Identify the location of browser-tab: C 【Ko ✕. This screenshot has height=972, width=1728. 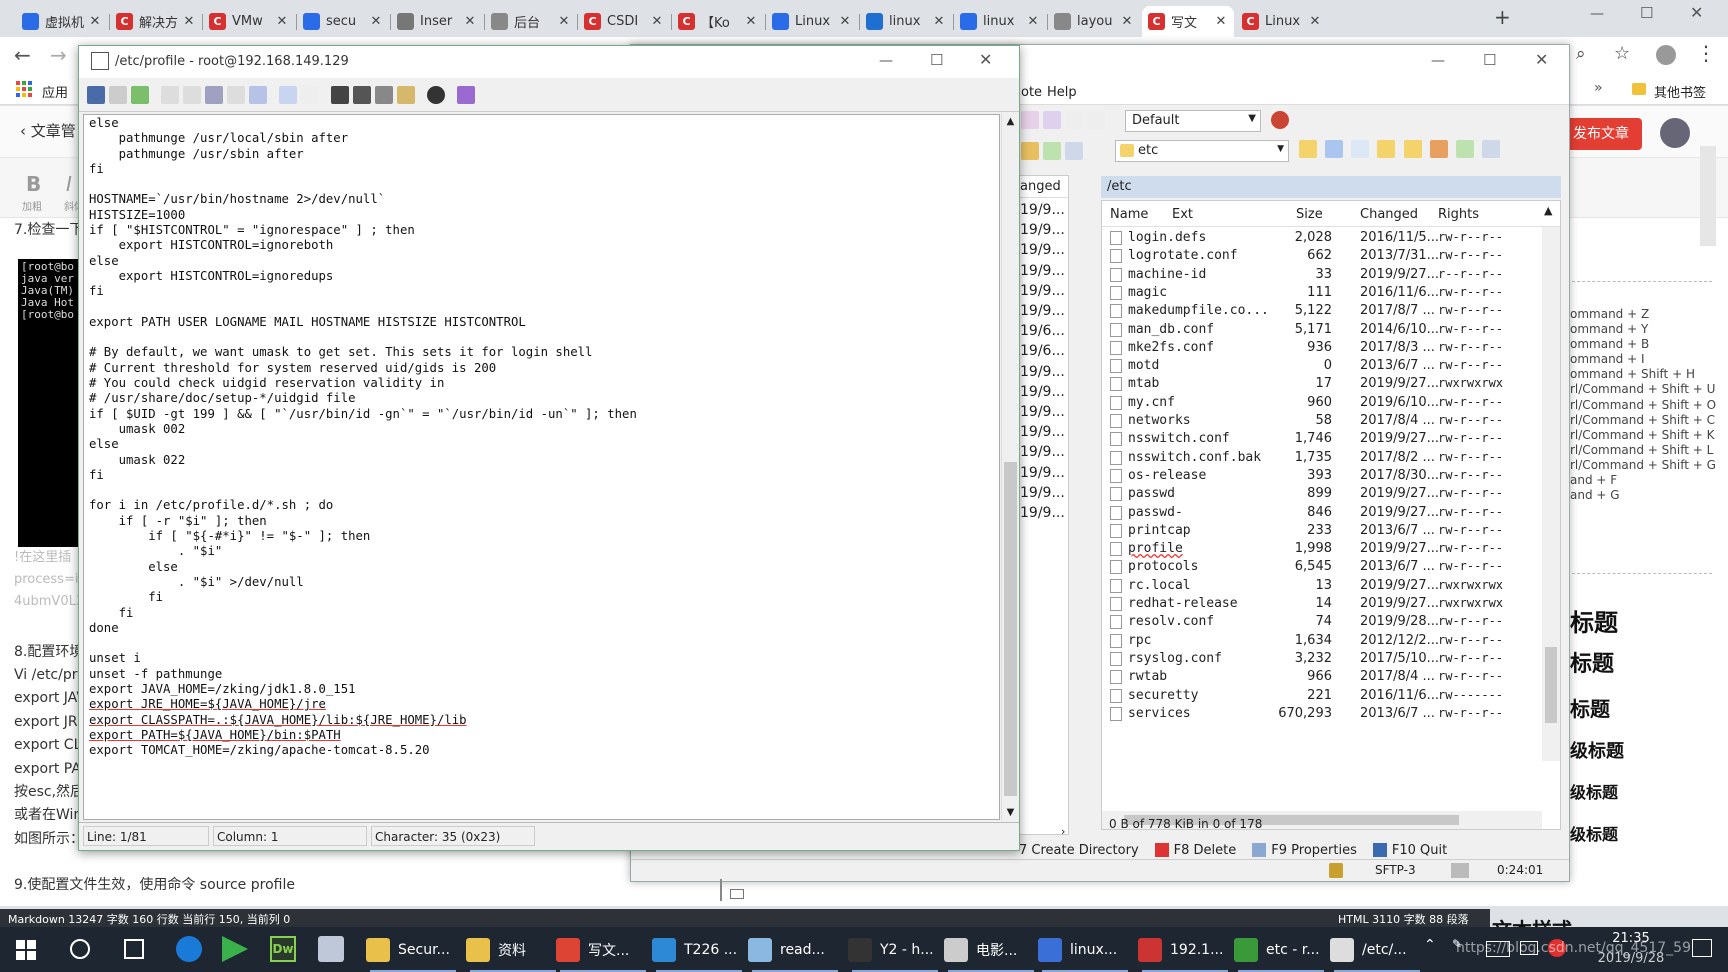
(718, 21).